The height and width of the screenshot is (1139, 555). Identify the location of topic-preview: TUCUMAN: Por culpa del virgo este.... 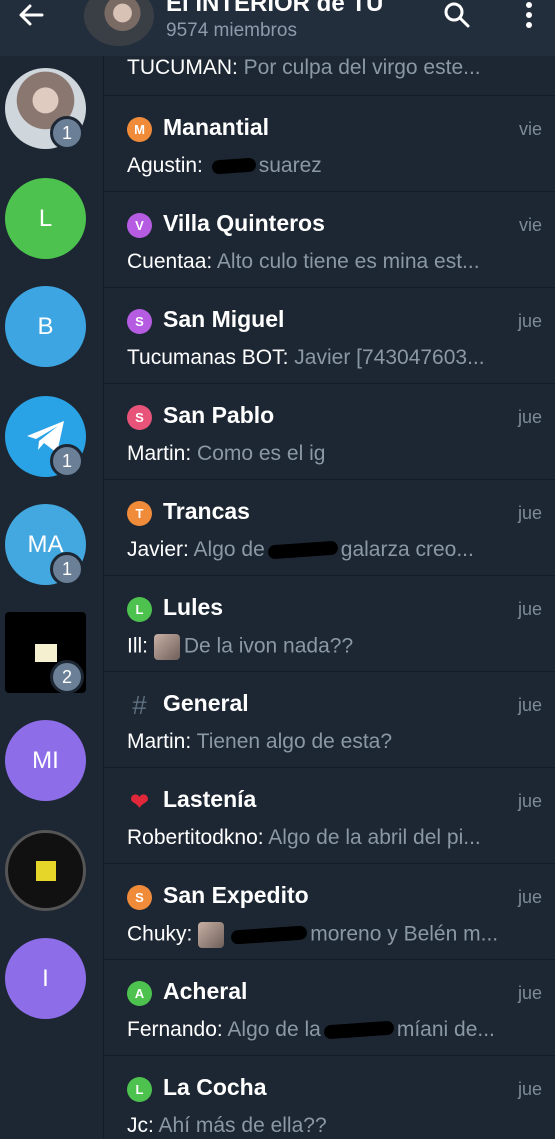
(333, 68).